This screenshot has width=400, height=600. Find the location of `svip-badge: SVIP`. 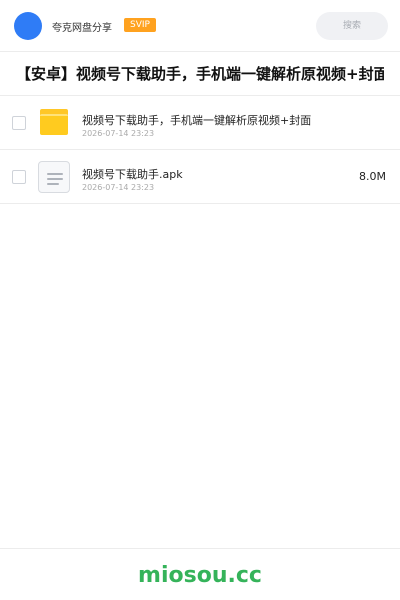

svip-badge: SVIP is located at coordinates (140, 25).